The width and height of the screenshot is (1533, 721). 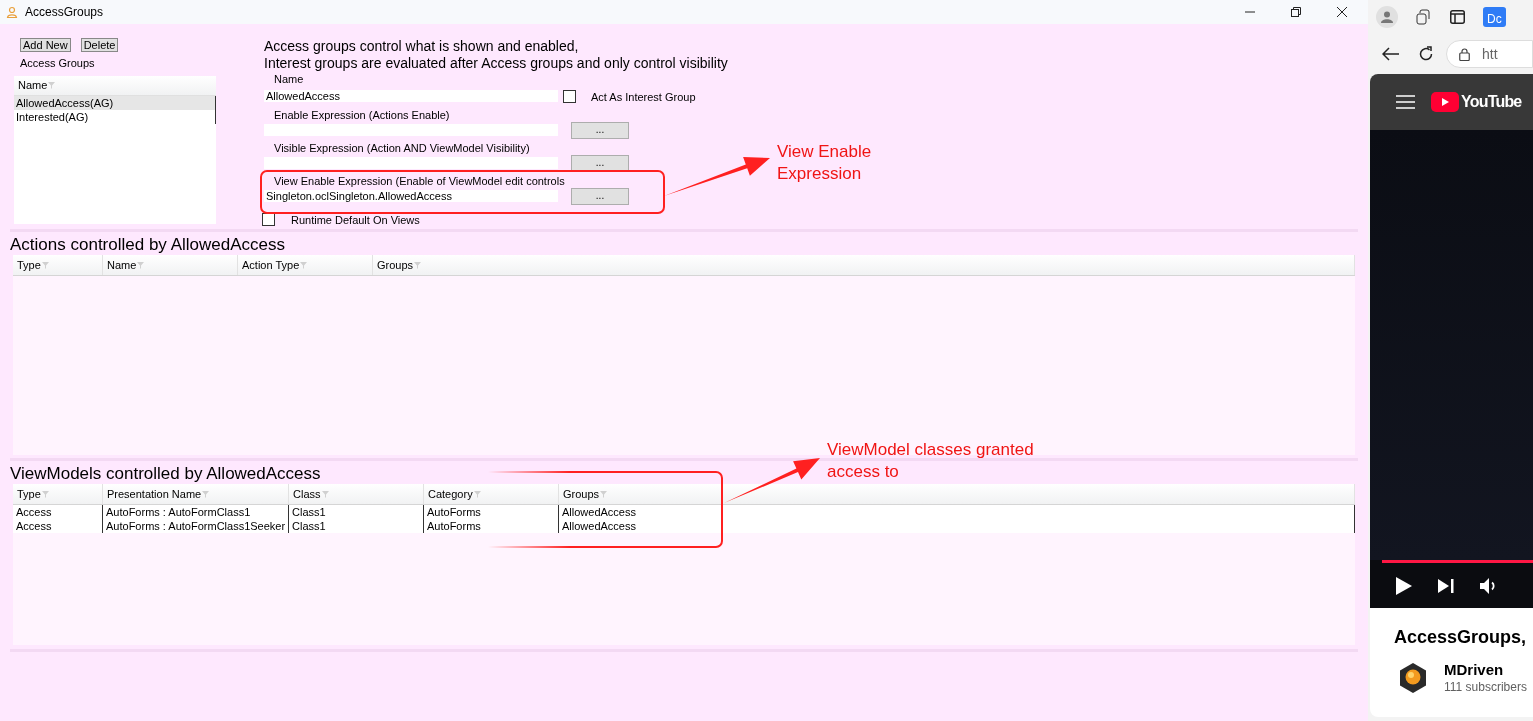 I want to click on subscriber-count: 111 subscribers, so click(x=1485, y=687).